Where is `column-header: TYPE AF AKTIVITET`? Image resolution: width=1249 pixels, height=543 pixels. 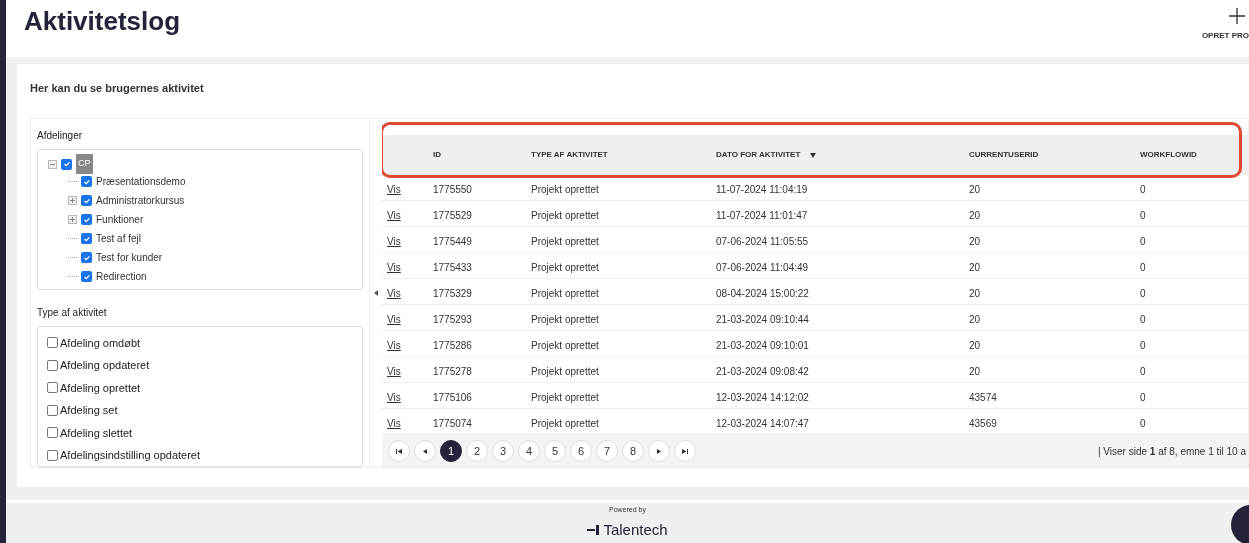
column-header: TYPE AF AKTIVITET is located at coordinates (569, 155).